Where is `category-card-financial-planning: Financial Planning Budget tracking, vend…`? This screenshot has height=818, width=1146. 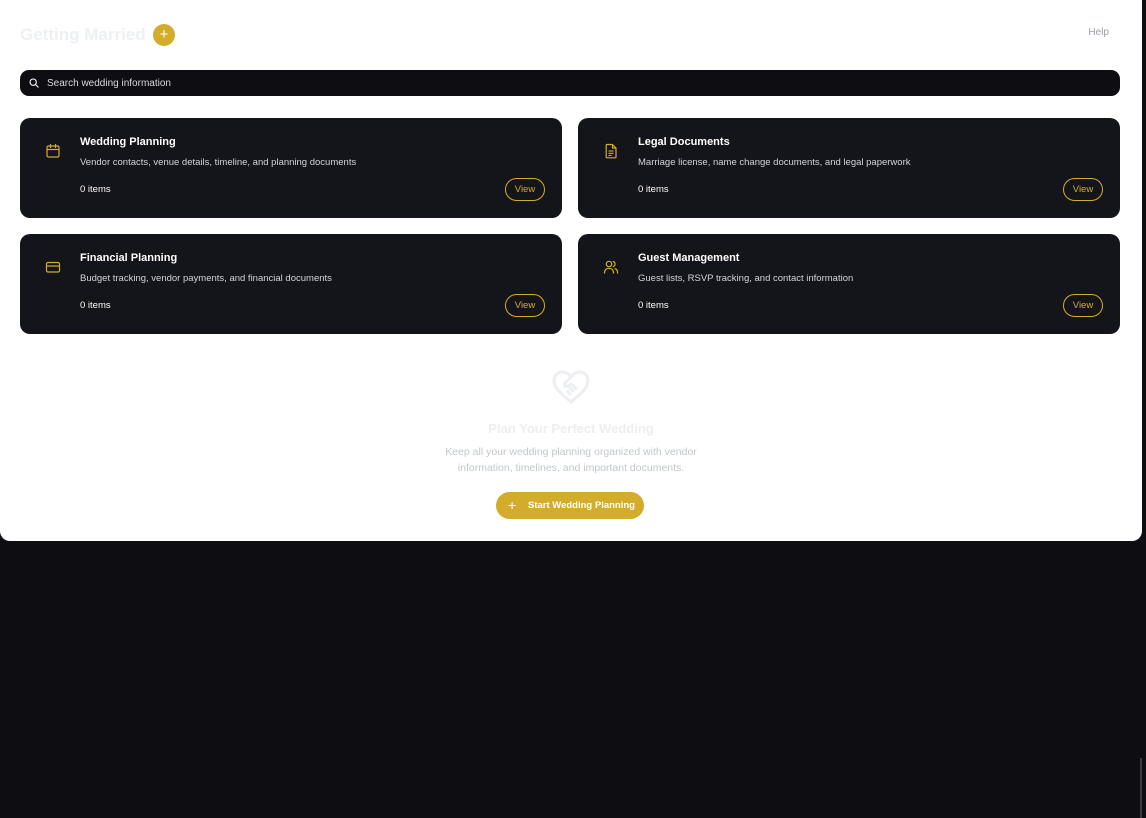
category-card-financial-planning: Financial Planning Budget tracking, vend… is located at coordinates (291, 284).